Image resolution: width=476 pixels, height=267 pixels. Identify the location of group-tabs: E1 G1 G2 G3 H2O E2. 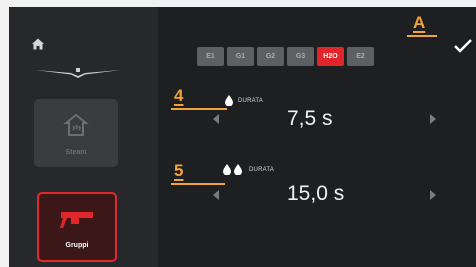
(287, 56).